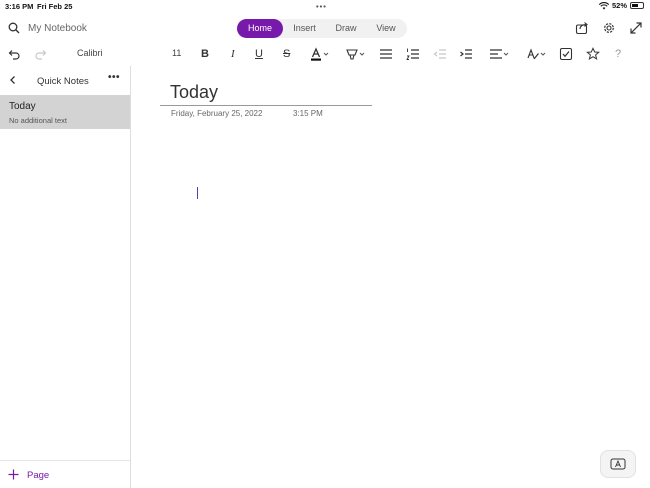  I want to click on redo-icon, so click(40, 54).